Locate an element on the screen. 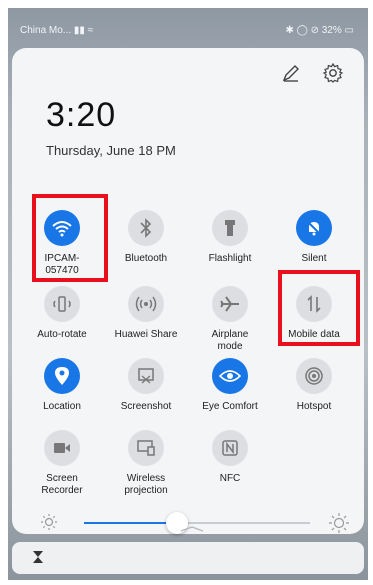  tile-label: Wireless projection is located at coordinates (146, 484).